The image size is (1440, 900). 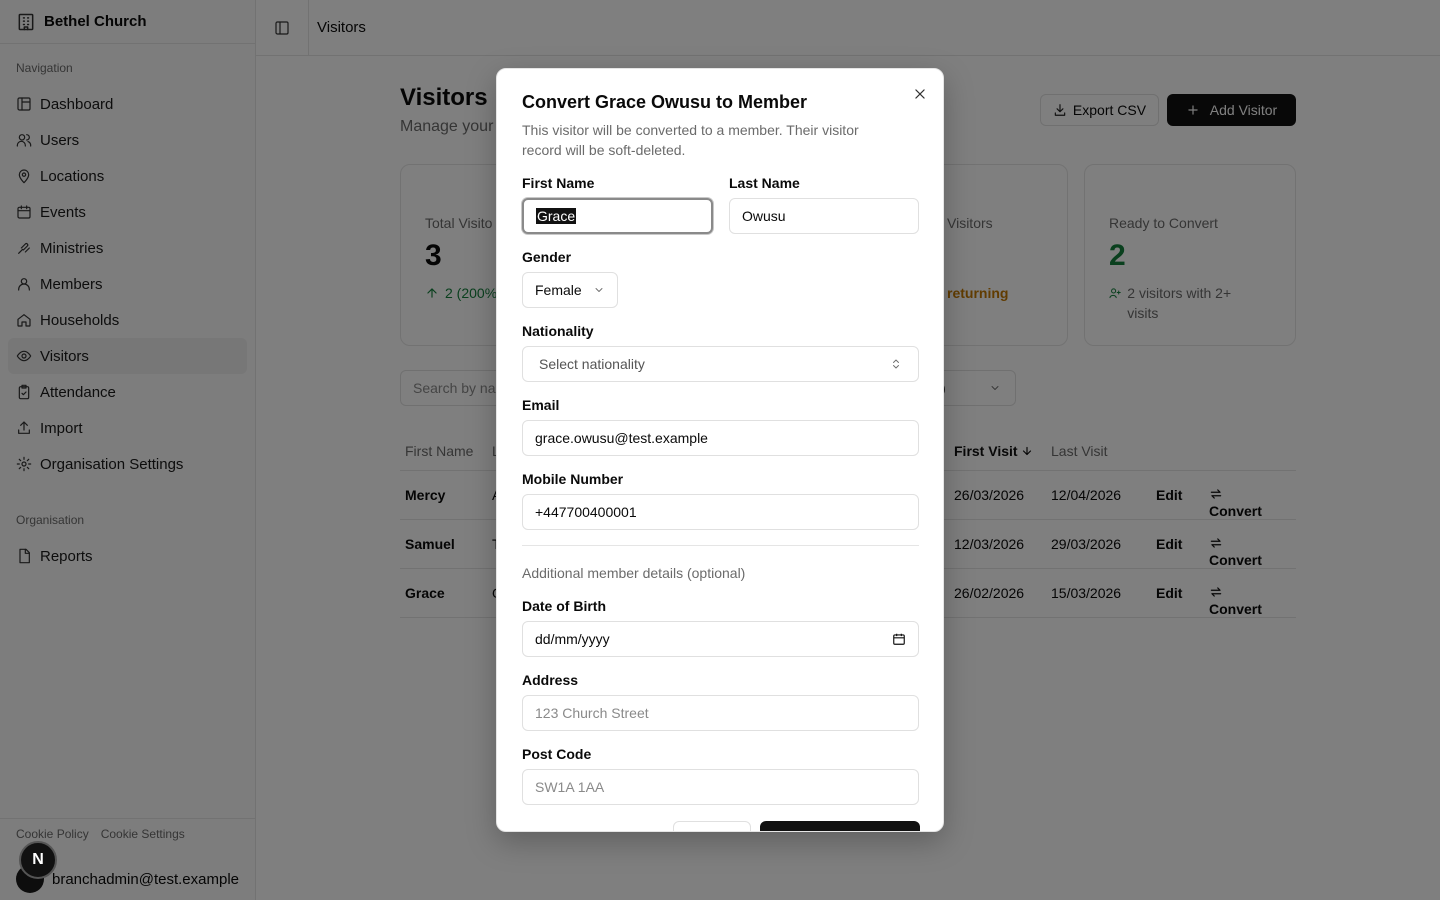 What do you see at coordinates (592, 364) in the screenshot?
I see `nationality-placeholder: Select nationality` at bounding box center [592, 364].